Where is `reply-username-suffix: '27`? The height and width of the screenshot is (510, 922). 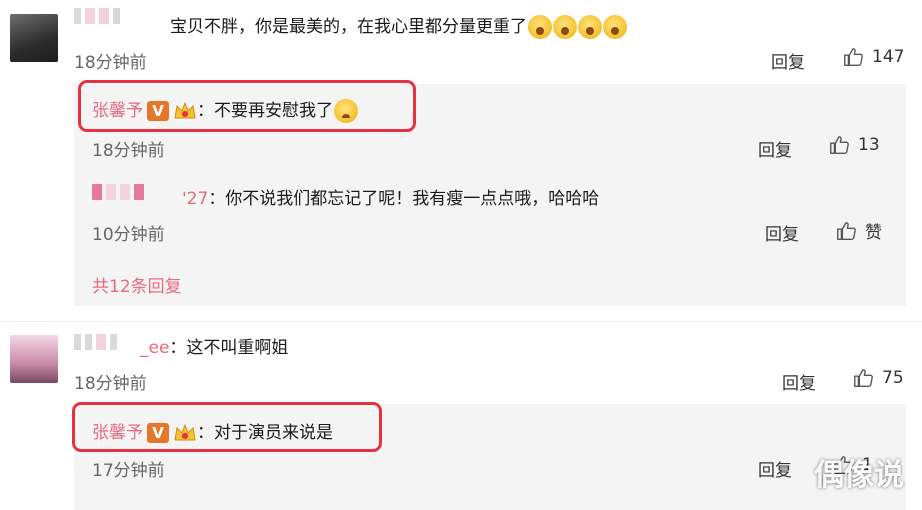
reply-username-suffix: '27 is located at coordinates (195, 199).